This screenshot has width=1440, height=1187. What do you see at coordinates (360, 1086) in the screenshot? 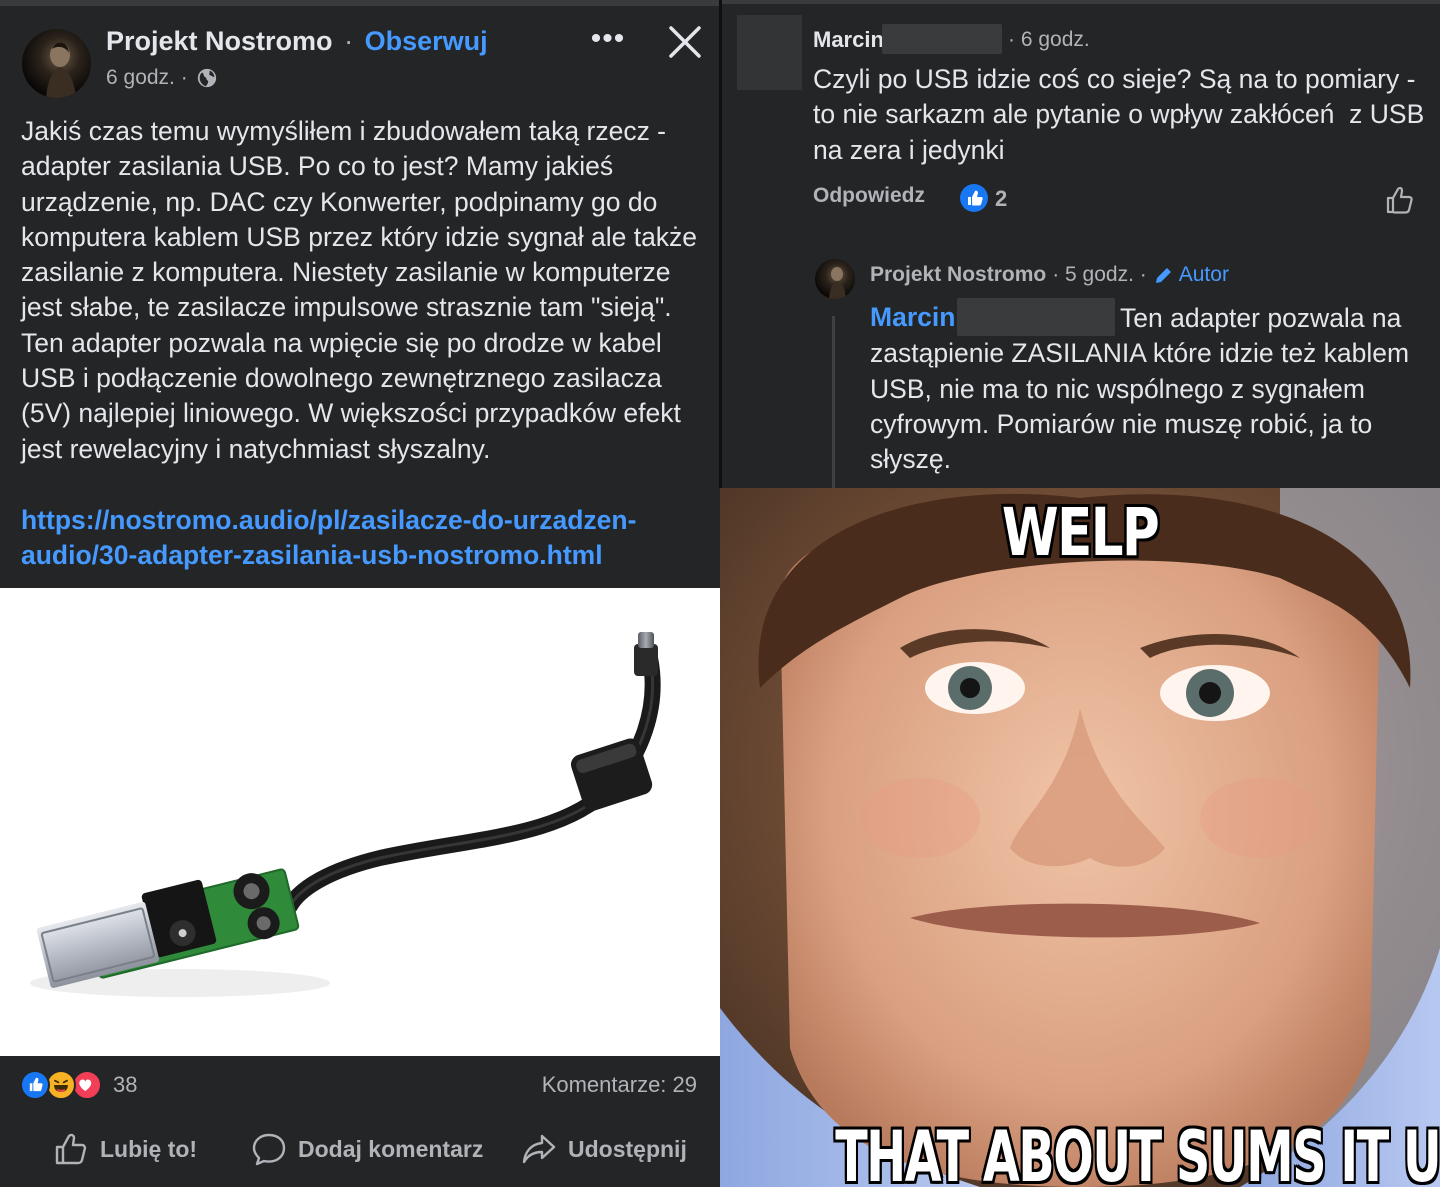
I see `reactions-bar: 38 Komentarze: 29` at bounding box center [360, 1086].